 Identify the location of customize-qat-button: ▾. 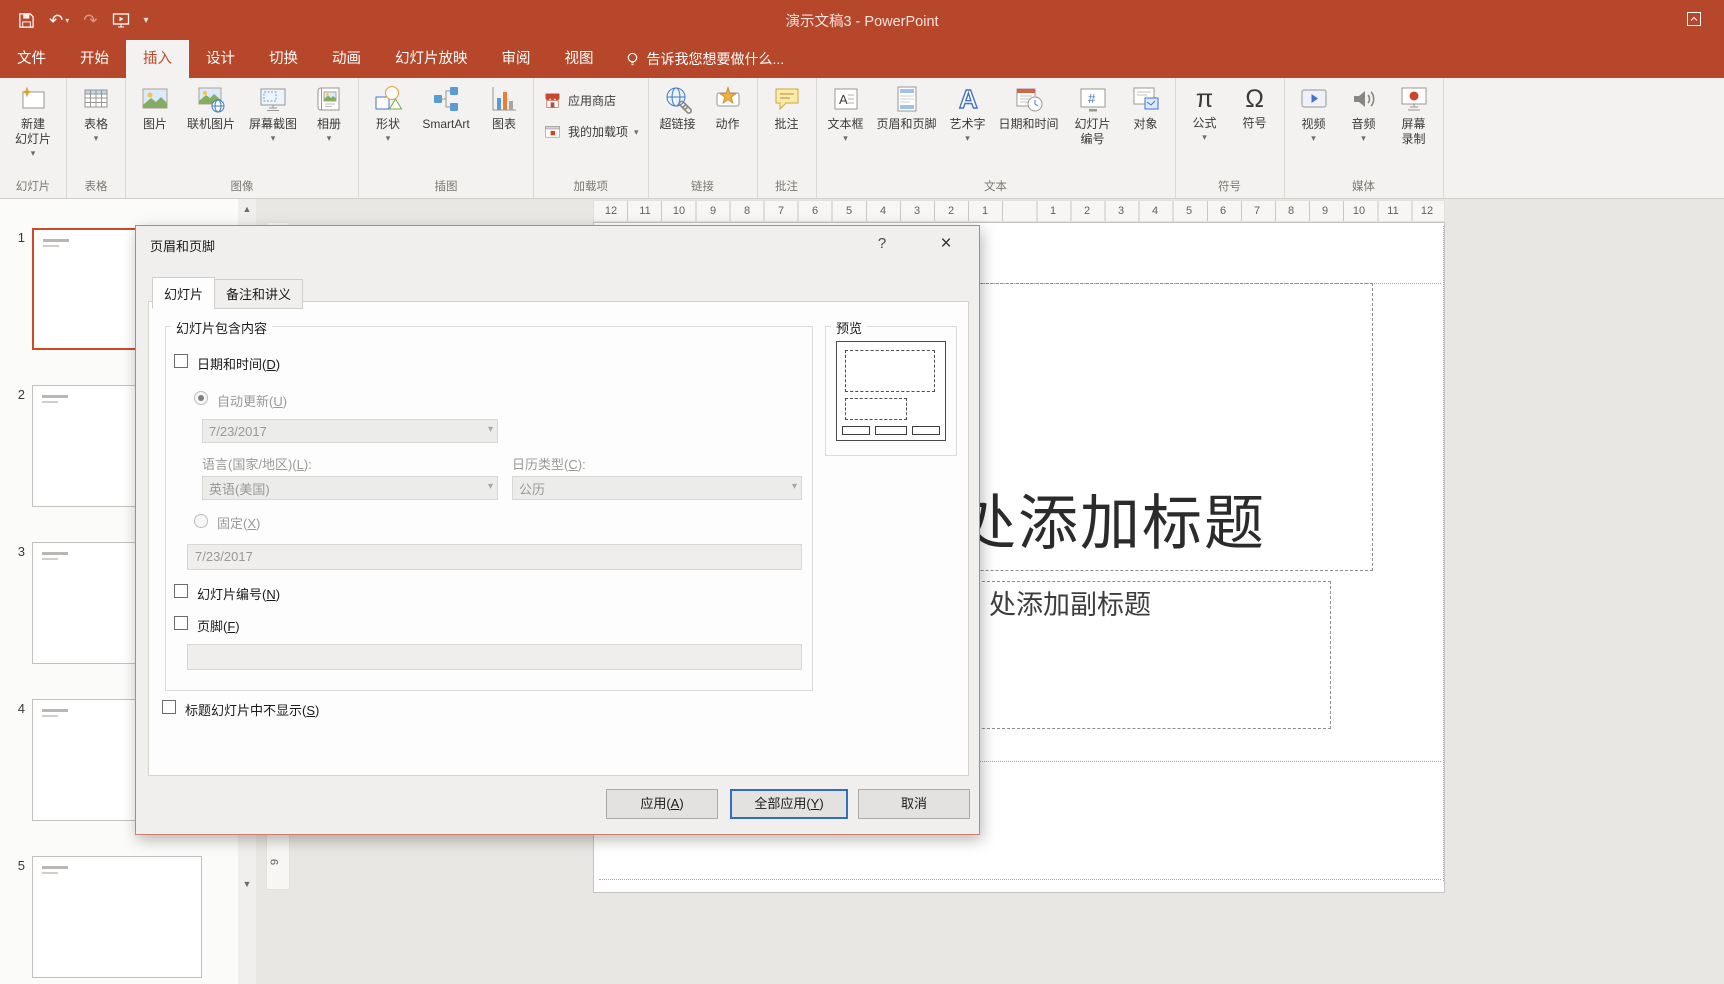
(146, 20).